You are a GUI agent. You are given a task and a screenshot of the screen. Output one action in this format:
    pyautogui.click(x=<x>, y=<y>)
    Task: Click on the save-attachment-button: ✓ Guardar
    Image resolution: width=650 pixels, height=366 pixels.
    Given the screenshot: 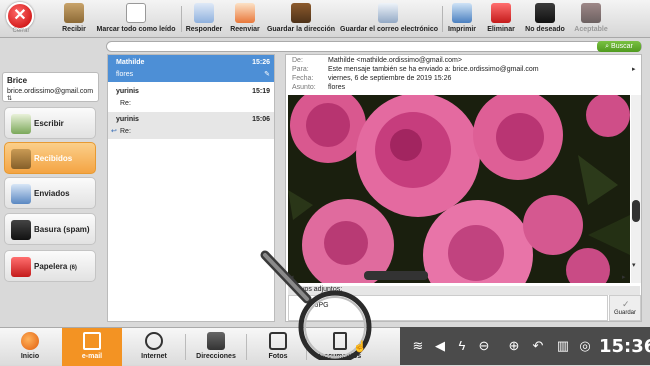 What is the action you would take?
    pyautogui.click(x=625, y=308)
    